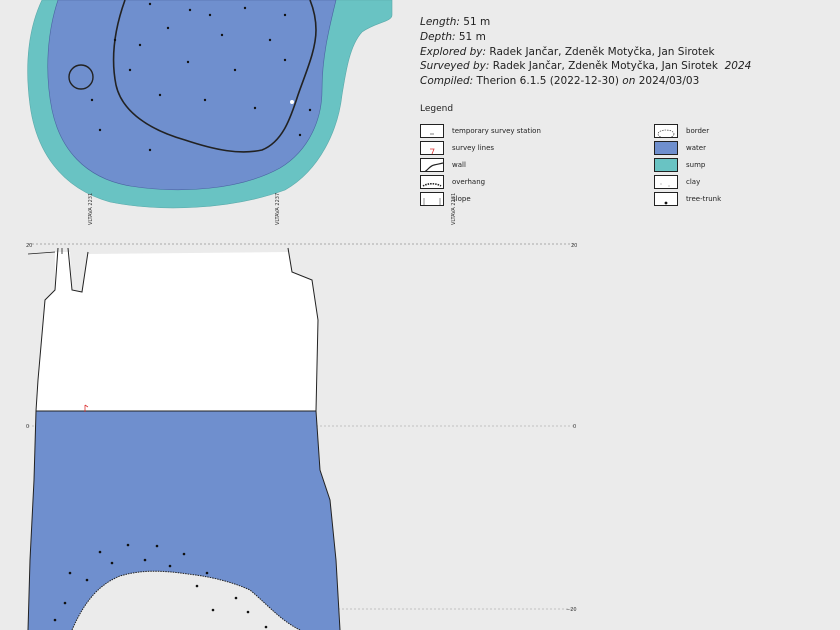  I want to click on legend-item-wall: wall, so click(443, 165).